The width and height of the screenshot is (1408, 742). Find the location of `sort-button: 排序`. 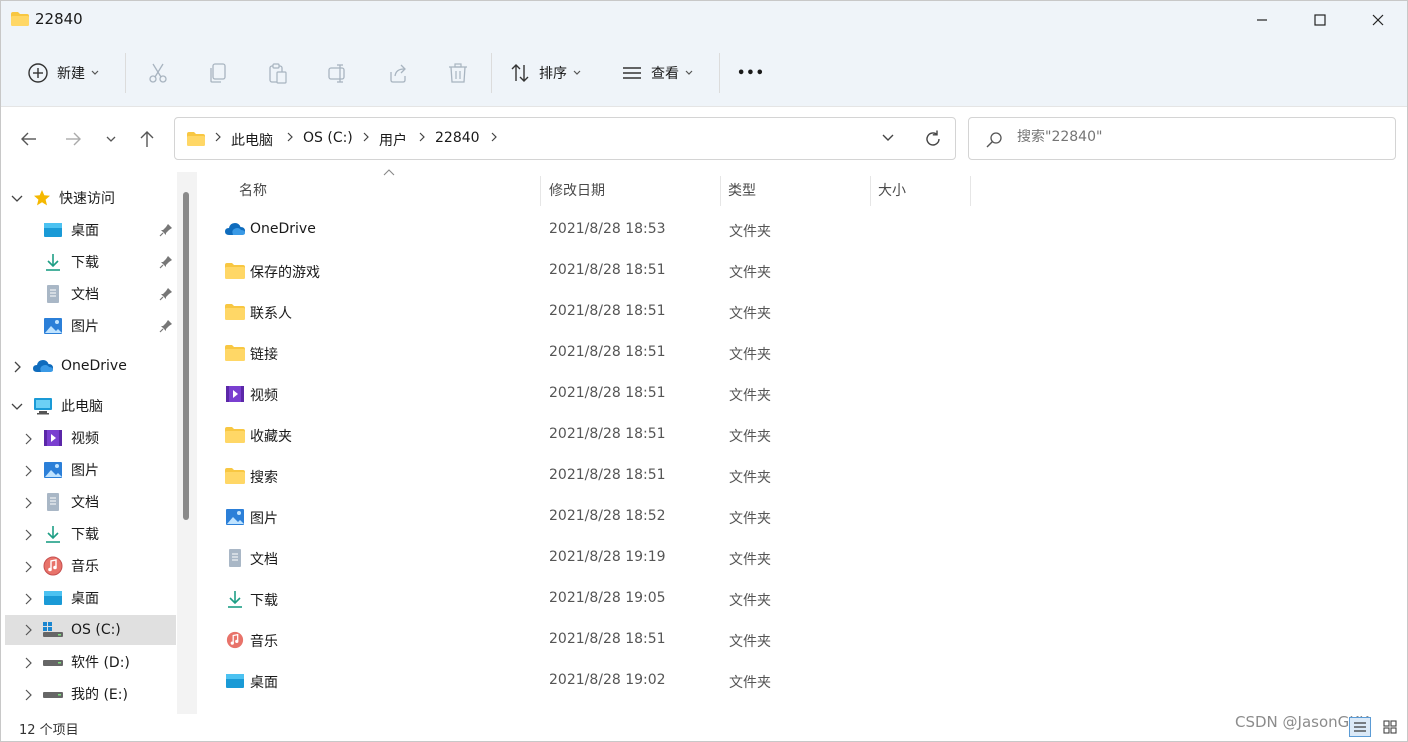

sort-button: 排序 is located at coordinates (545, 73).